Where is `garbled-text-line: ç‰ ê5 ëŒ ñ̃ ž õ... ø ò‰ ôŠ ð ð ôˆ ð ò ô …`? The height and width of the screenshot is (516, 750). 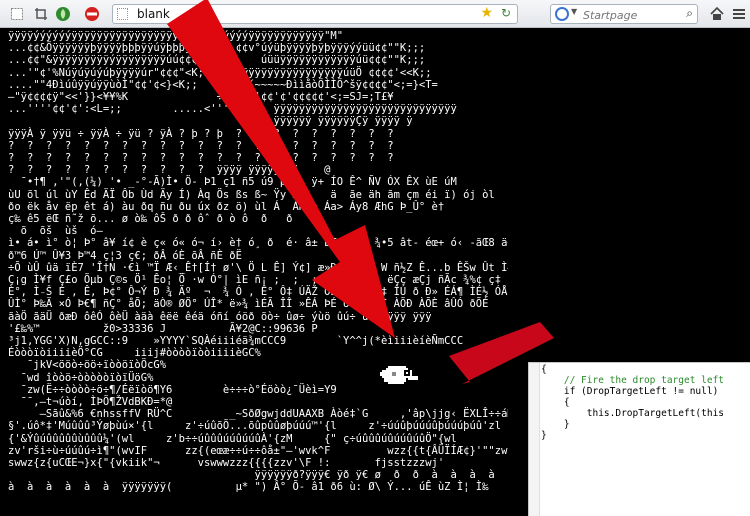
garbled-text-line: ç‰ ê5 ëŒ ñ̃ ž õ... ø ò‰ ôŠ ð ð ôˆ ð ò ô … is located at coordinates (150, 219).